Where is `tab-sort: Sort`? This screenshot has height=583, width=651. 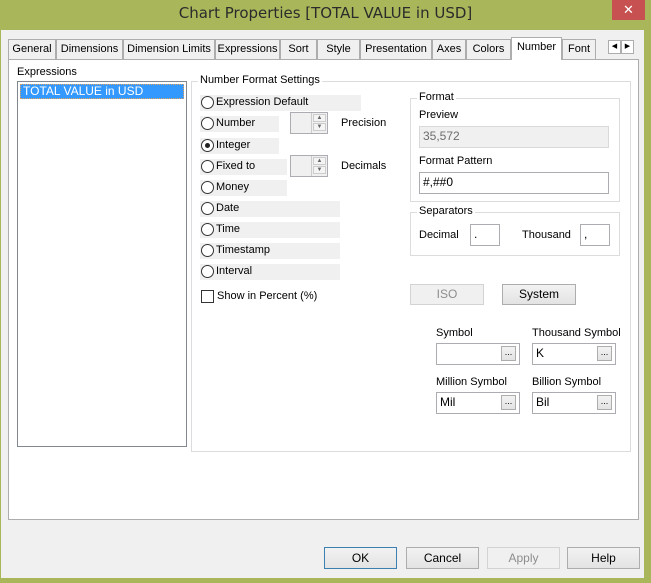
tab-sort: Sort is located at coordinates (298, 49).